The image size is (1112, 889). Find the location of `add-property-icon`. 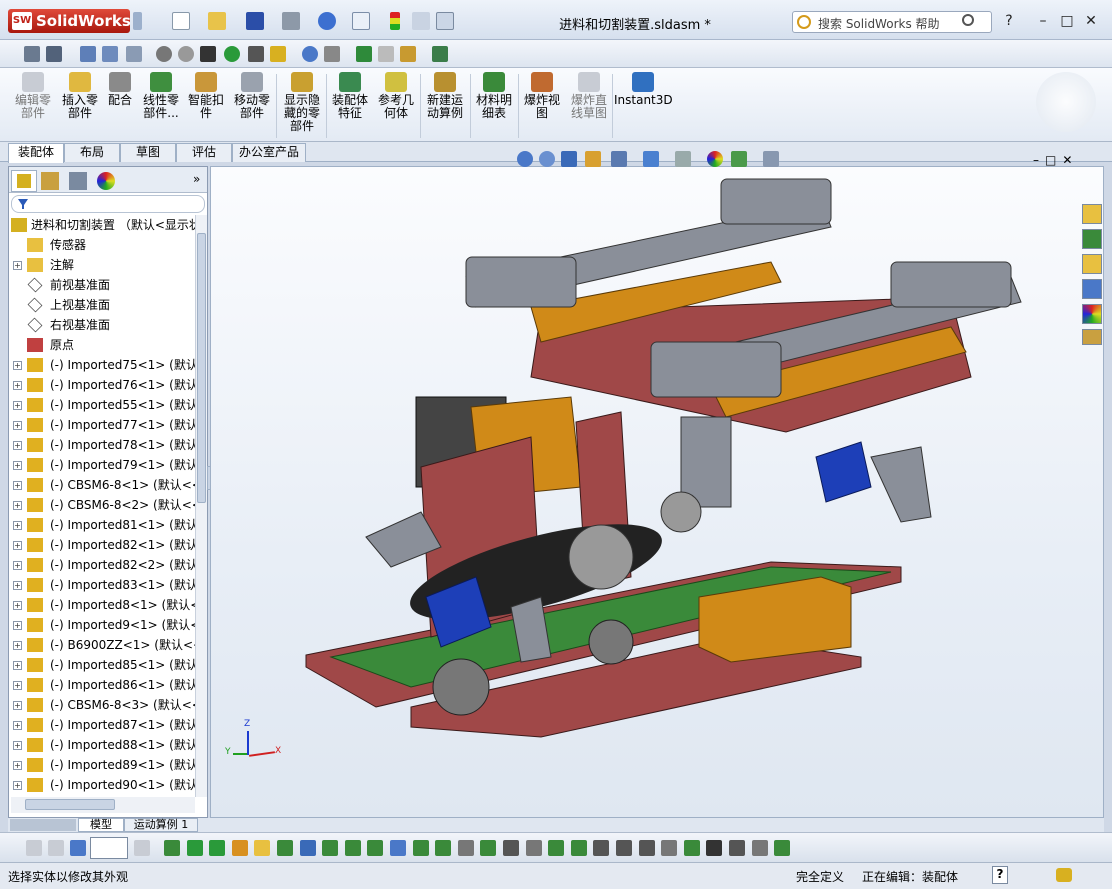

add-property-icon is located at coordinates (408, 54).